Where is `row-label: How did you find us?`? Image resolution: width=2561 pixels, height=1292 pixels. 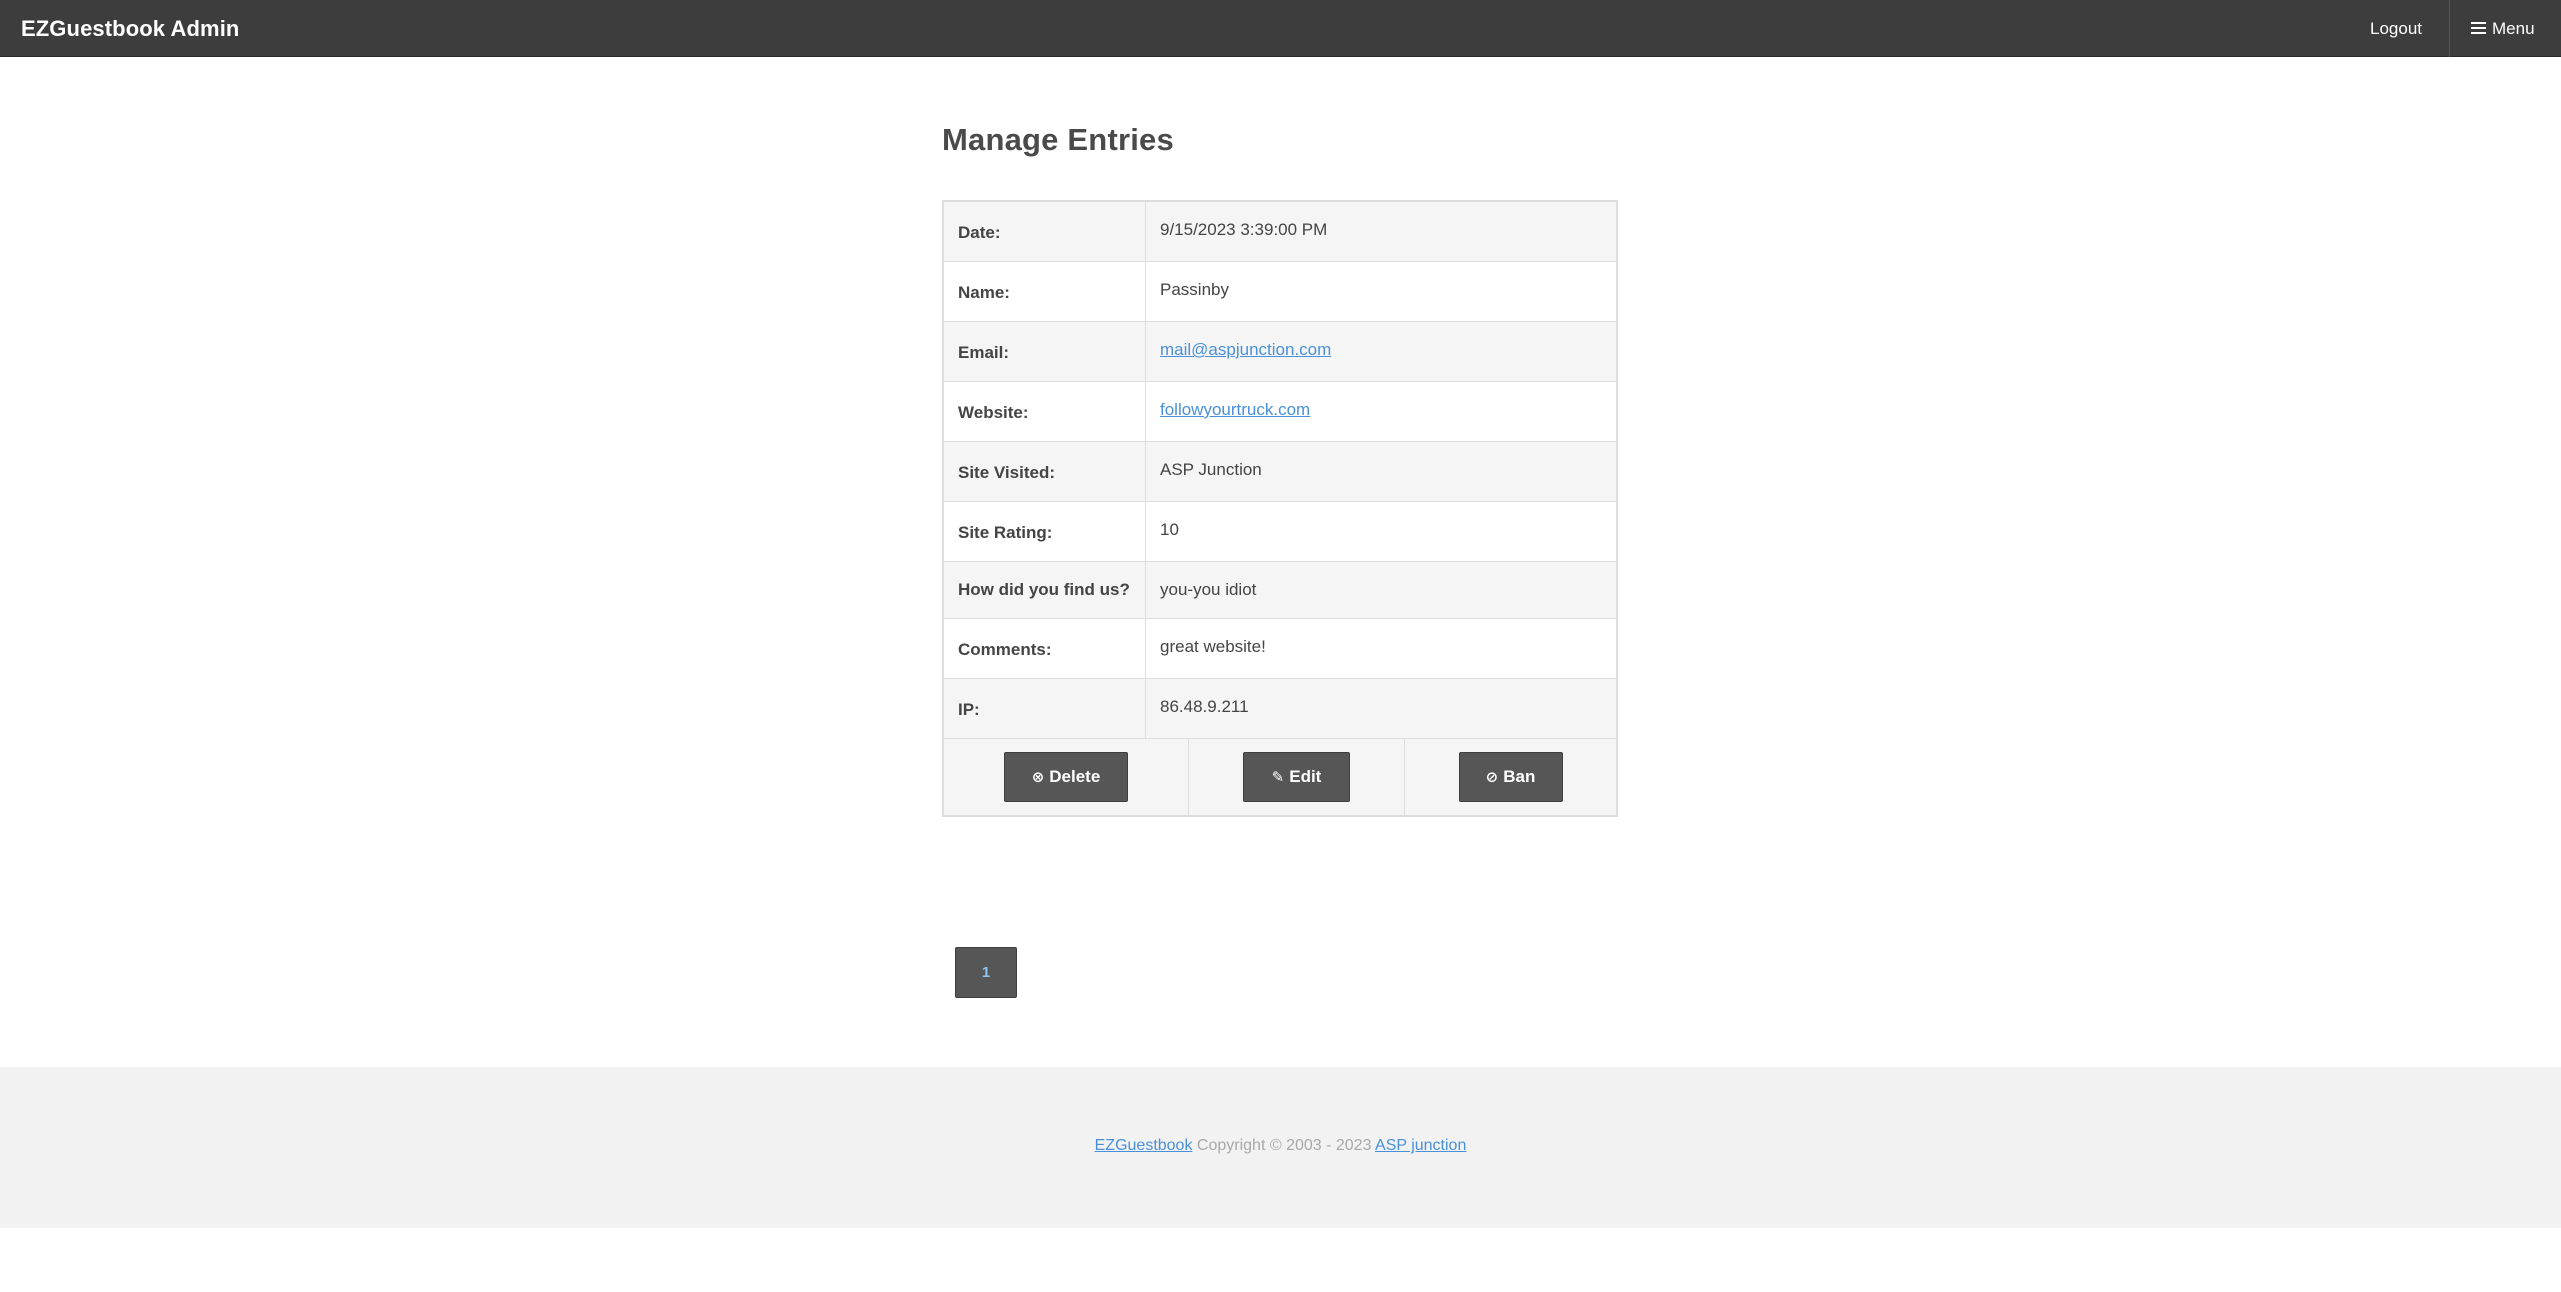 row-label: How did you find us? is located at coordinates (1045, 590).